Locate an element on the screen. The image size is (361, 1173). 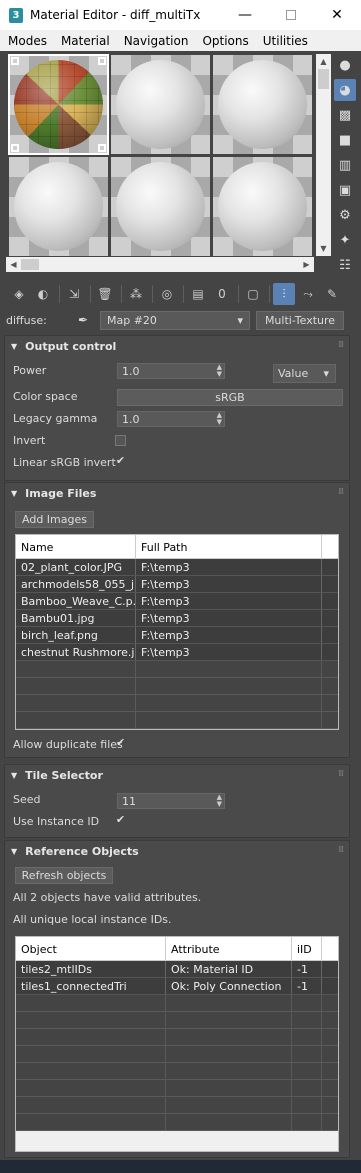
get-material-icon: ◈ is located at coordinates (19, 294).